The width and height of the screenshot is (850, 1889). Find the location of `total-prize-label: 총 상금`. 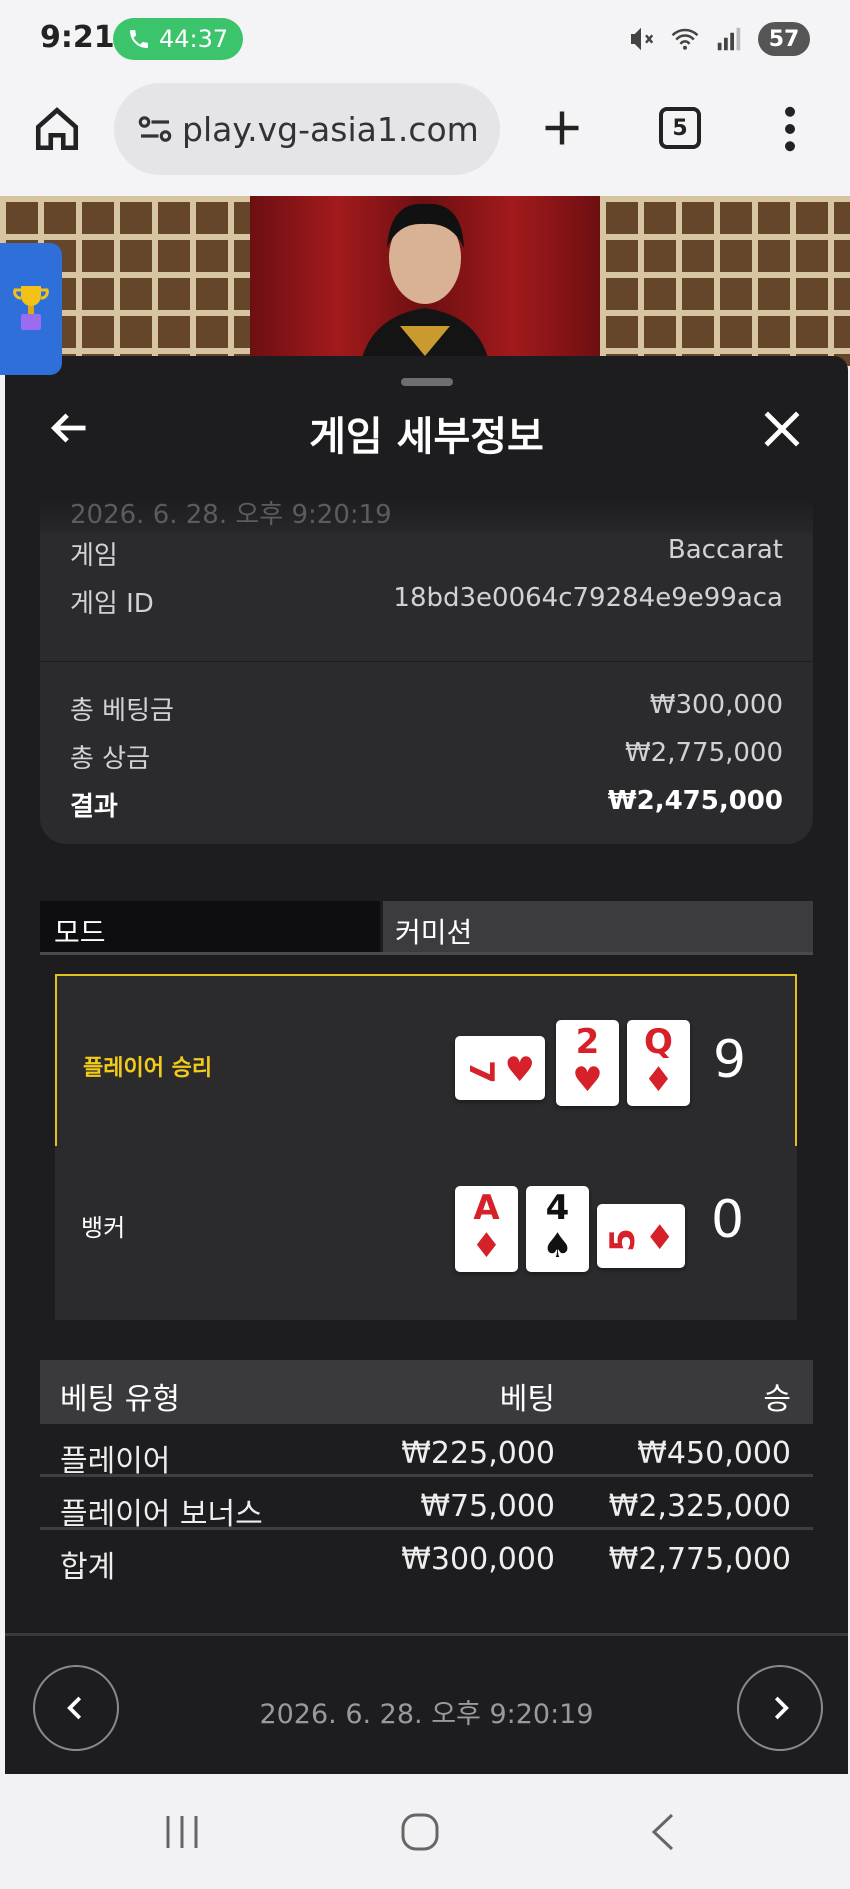

total-prize-label: 총 상금 is located at coordinates (110, 759).